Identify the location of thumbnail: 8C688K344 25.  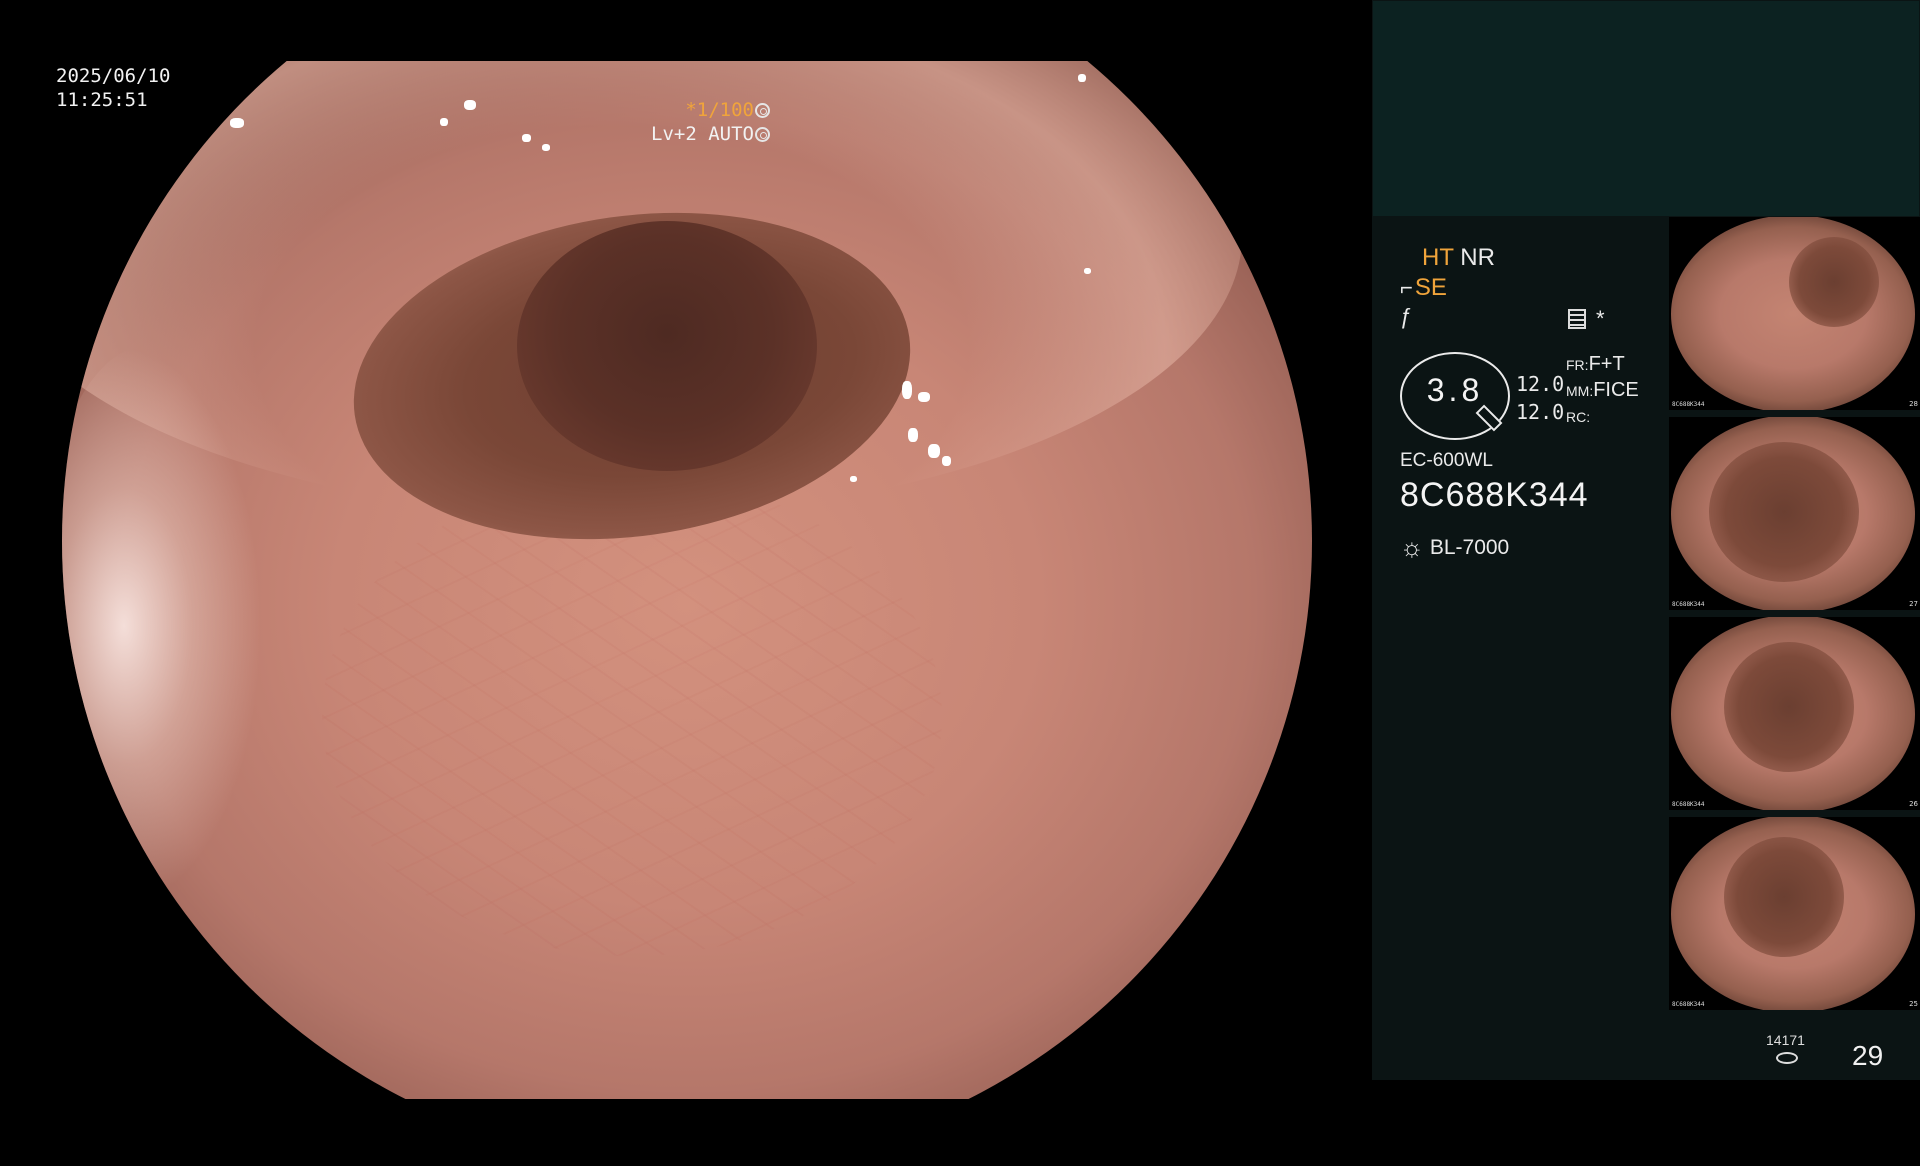
(1794, 913).